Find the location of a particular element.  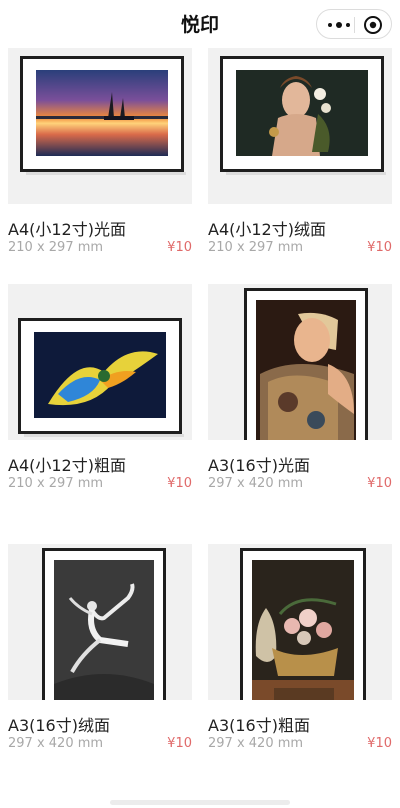

more-dots-icon is located at coordinates (339, 24).